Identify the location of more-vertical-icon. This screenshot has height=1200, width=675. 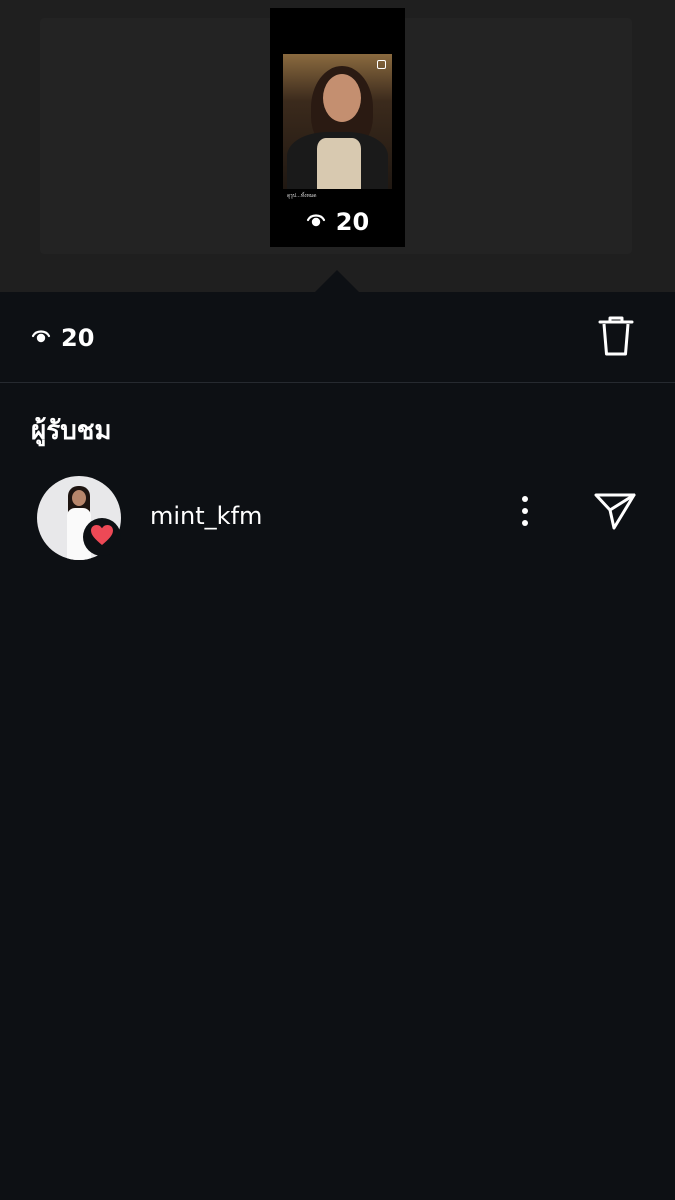
(525, 513).